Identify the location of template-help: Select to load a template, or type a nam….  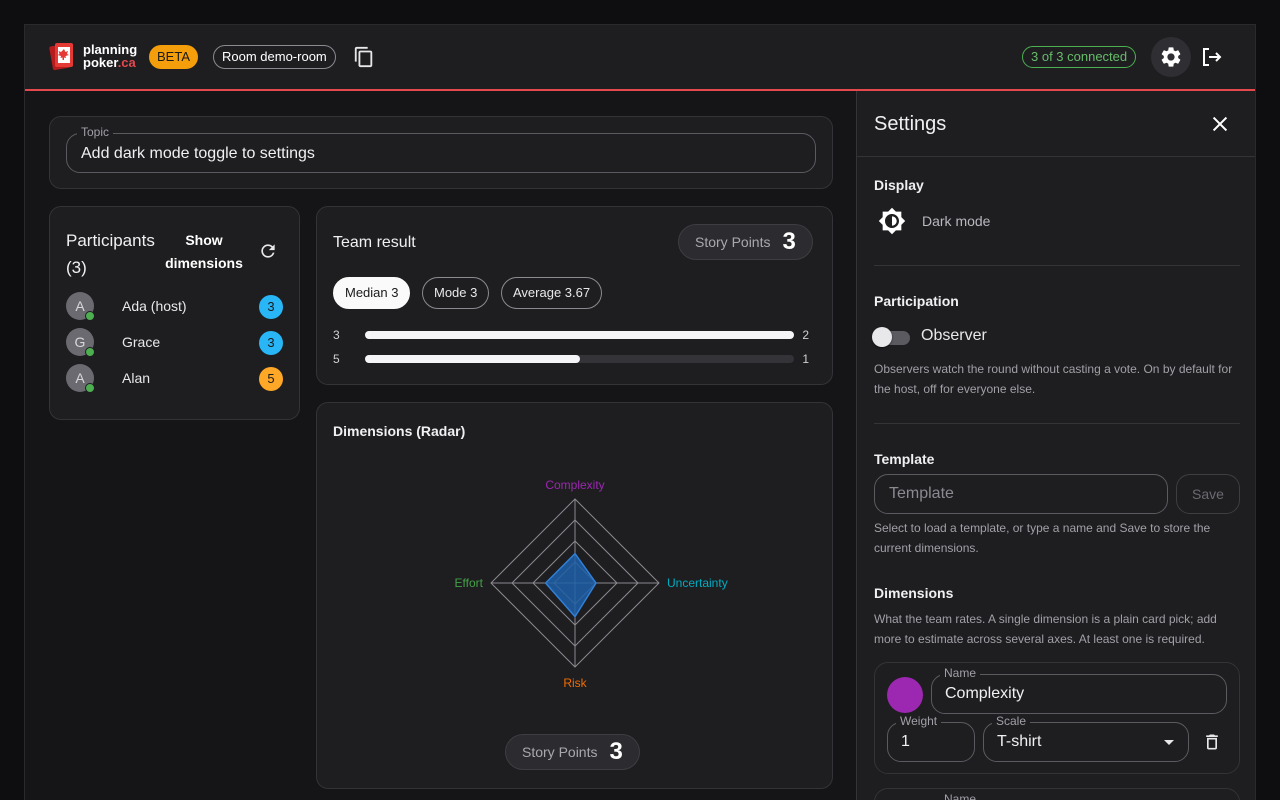
(1042, 538).